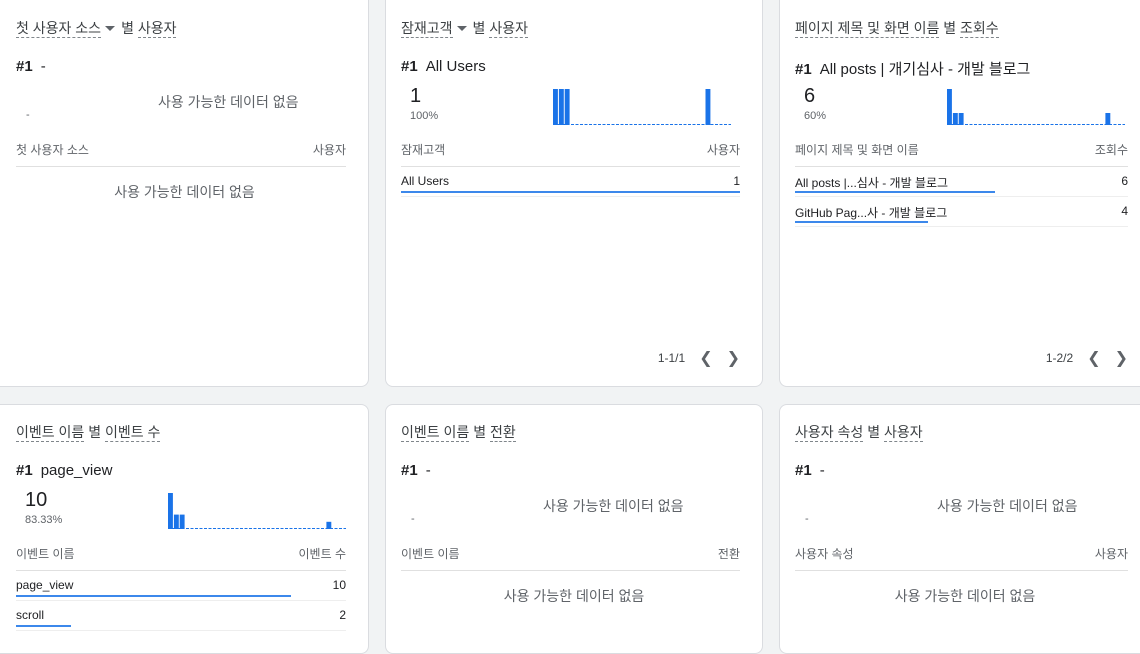 This screenshot has width=1140, height=654. Describe the element at coordinates (76, 470) in the screenshot. I see `top-item-name: page_view` at that location.